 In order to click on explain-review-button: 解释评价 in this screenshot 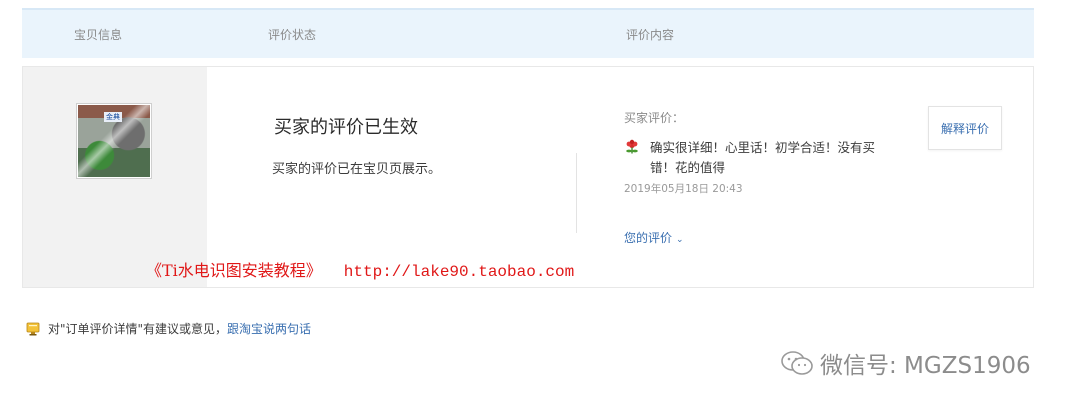, I will do `click(965, 128)`.